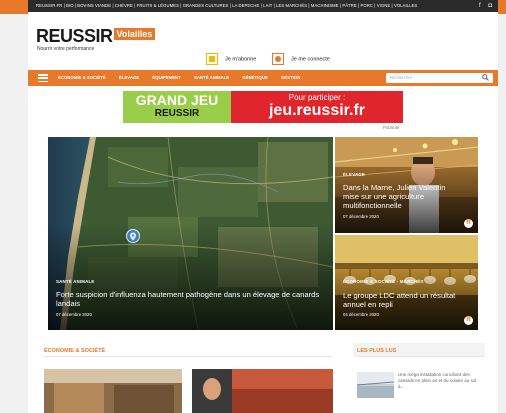 The width and height of the screenshot is (506, 413). I want to click on nav-item-equipement: ÉQUIPEMENT, so click(166, 77).